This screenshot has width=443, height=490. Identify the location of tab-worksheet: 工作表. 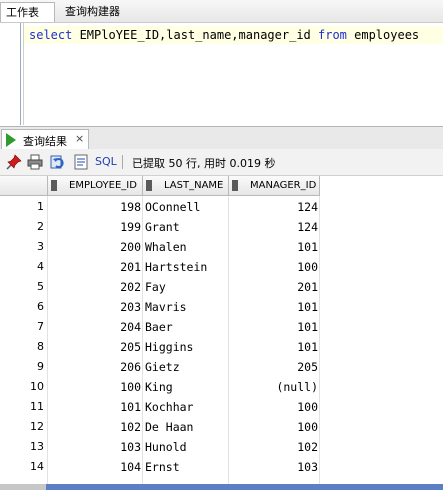
(27, 12).